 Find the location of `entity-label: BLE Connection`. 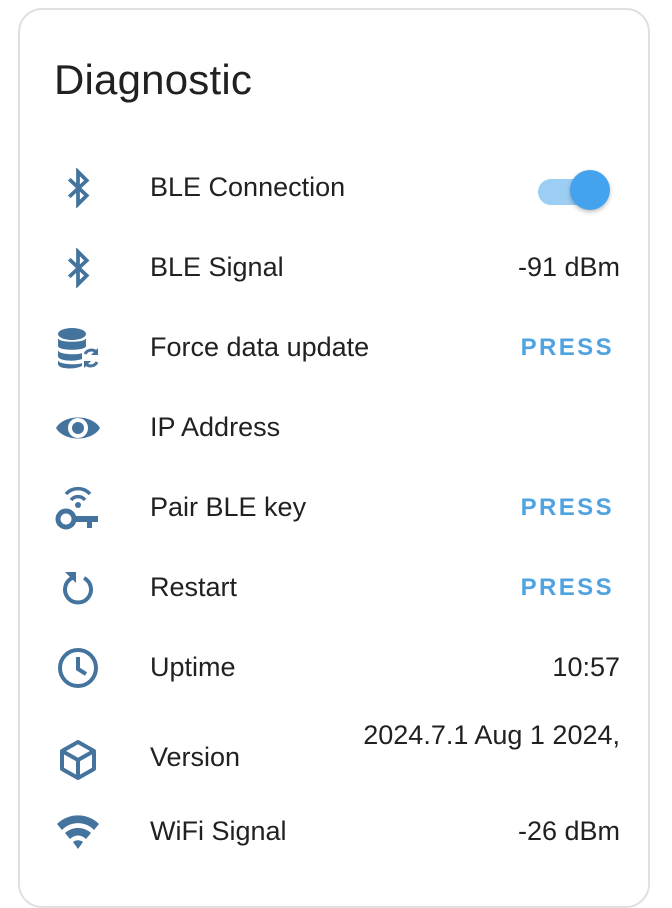

entity-label: BLE Connection is located at coordinates (248, 187).